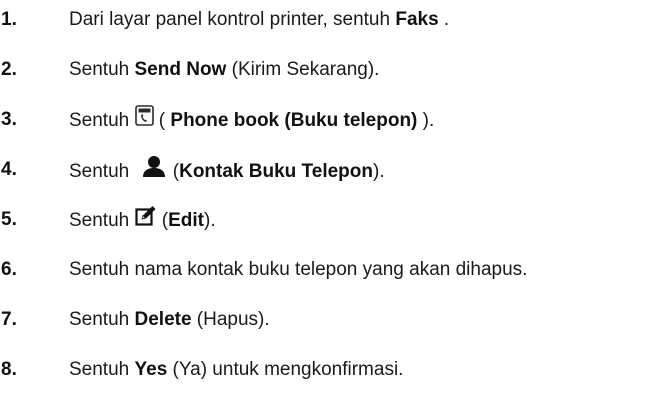 The image size is (661, 404). I want to click on contact-person-icon, so click(154, 172).